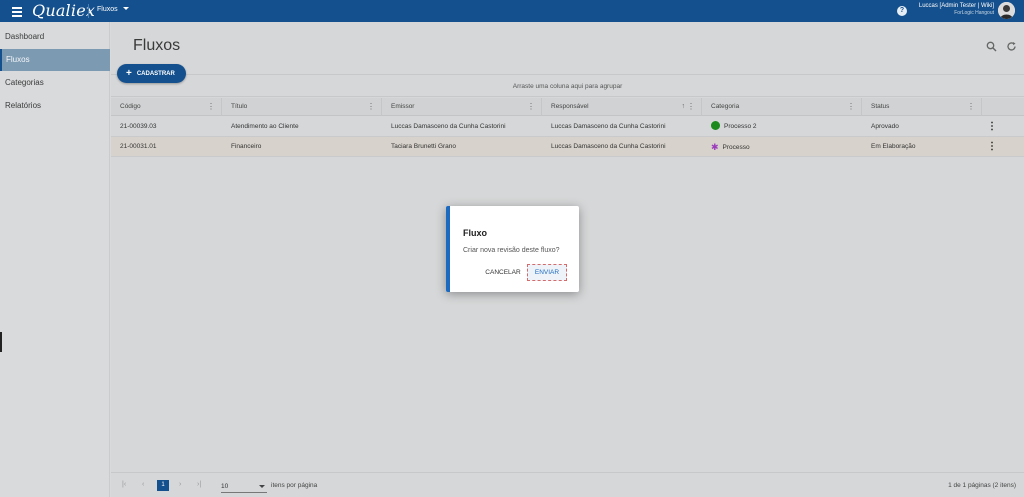  Describe the element at coordinates (88, 11) in the screenshot. I see `divider` at that location.